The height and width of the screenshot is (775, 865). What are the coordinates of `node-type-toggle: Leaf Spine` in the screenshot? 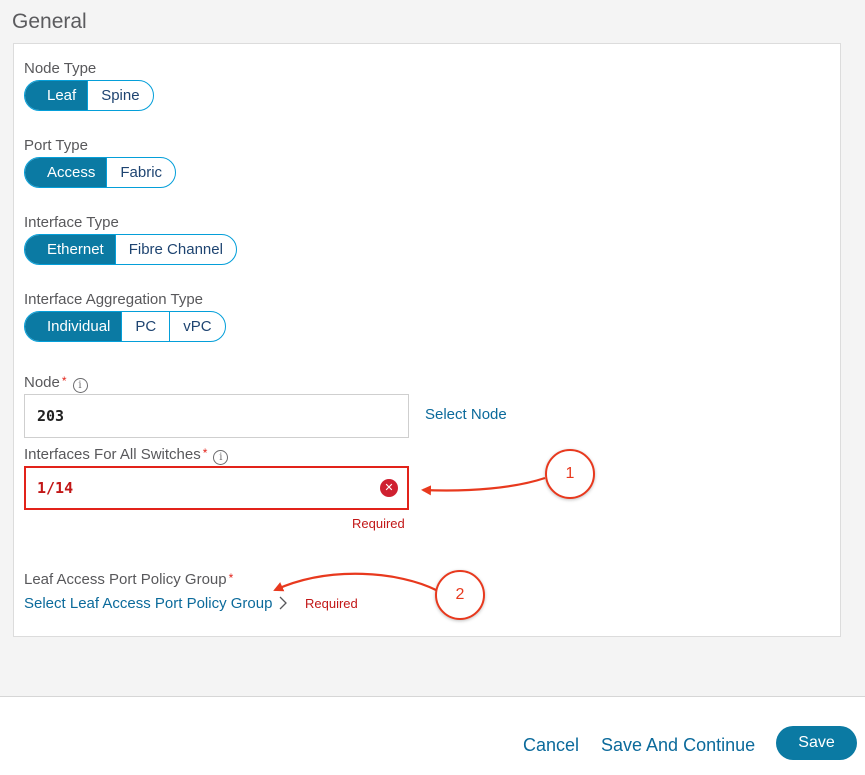 It's located at (89, 95).